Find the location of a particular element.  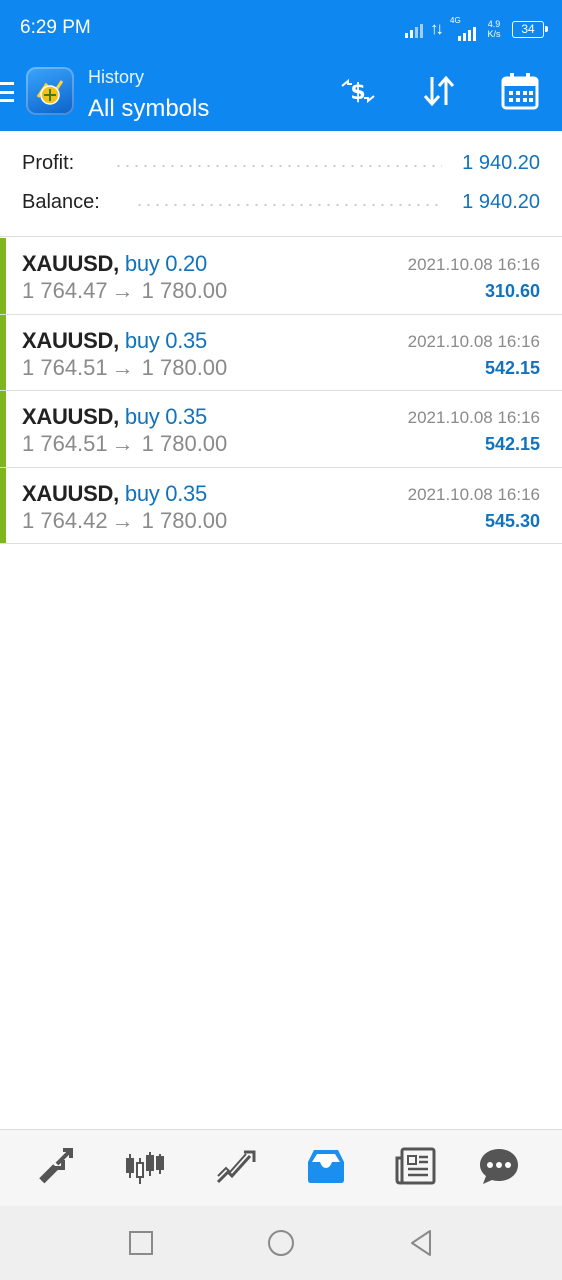

balance-row: Balance: 1 940.20 is located at coordinates (281, 204).